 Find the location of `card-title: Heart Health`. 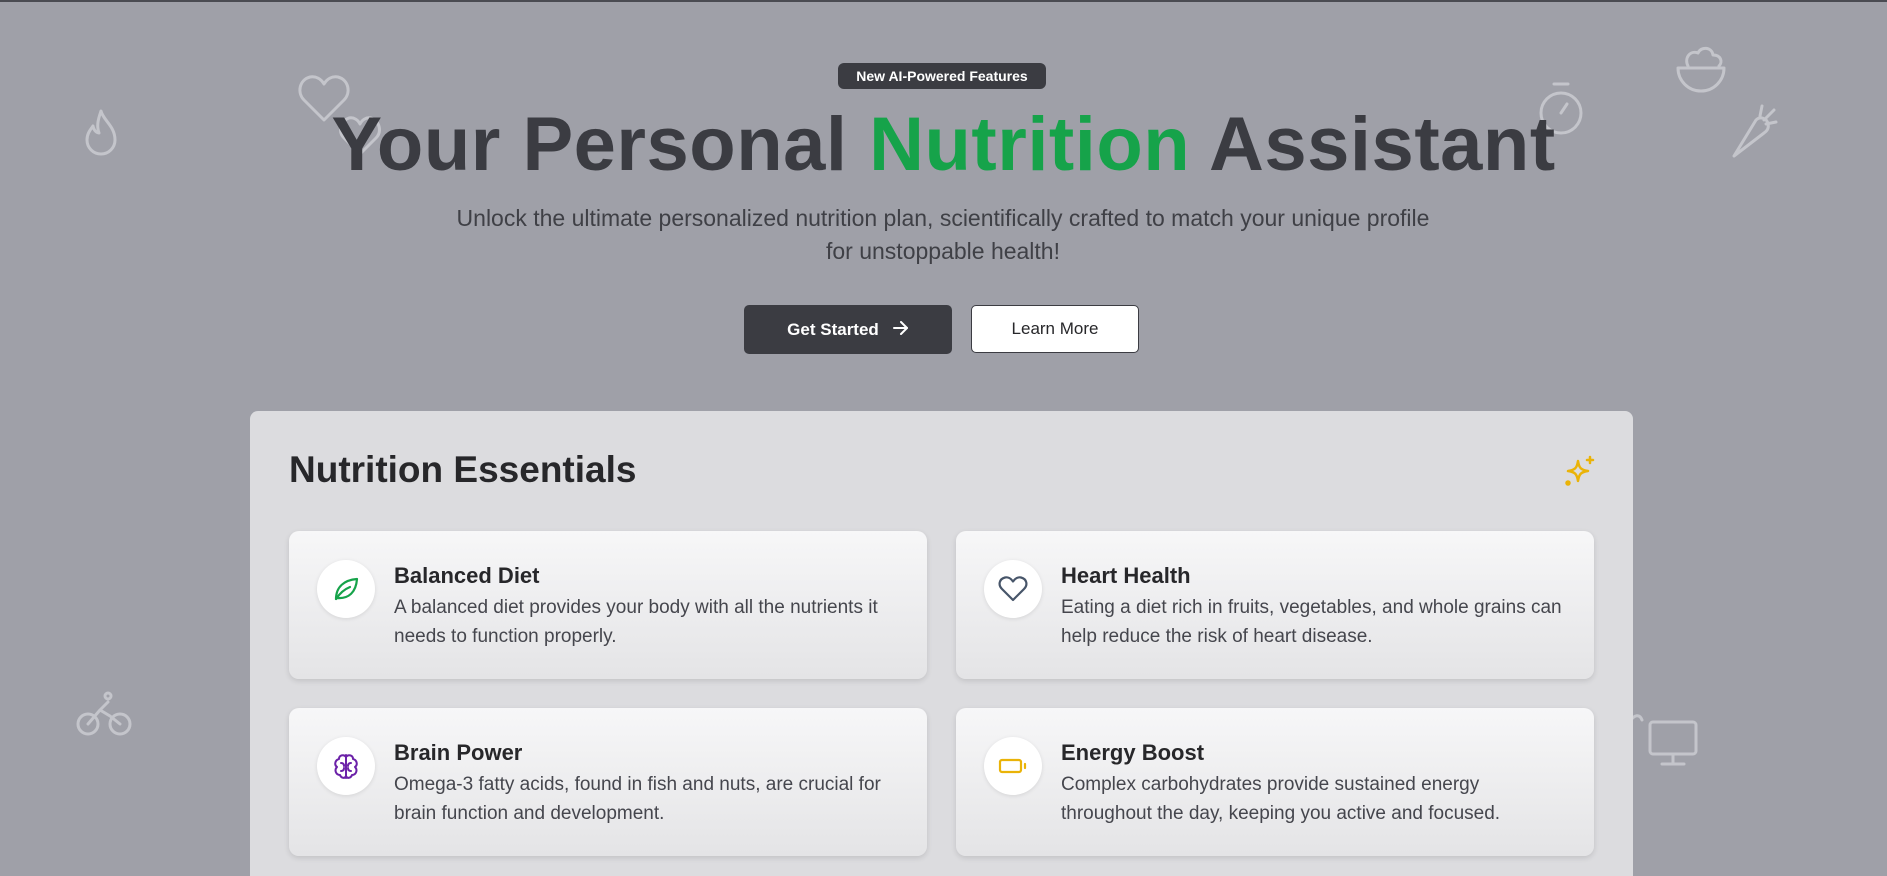

card-title: Heart Health is located at coordinates (1126, 575).